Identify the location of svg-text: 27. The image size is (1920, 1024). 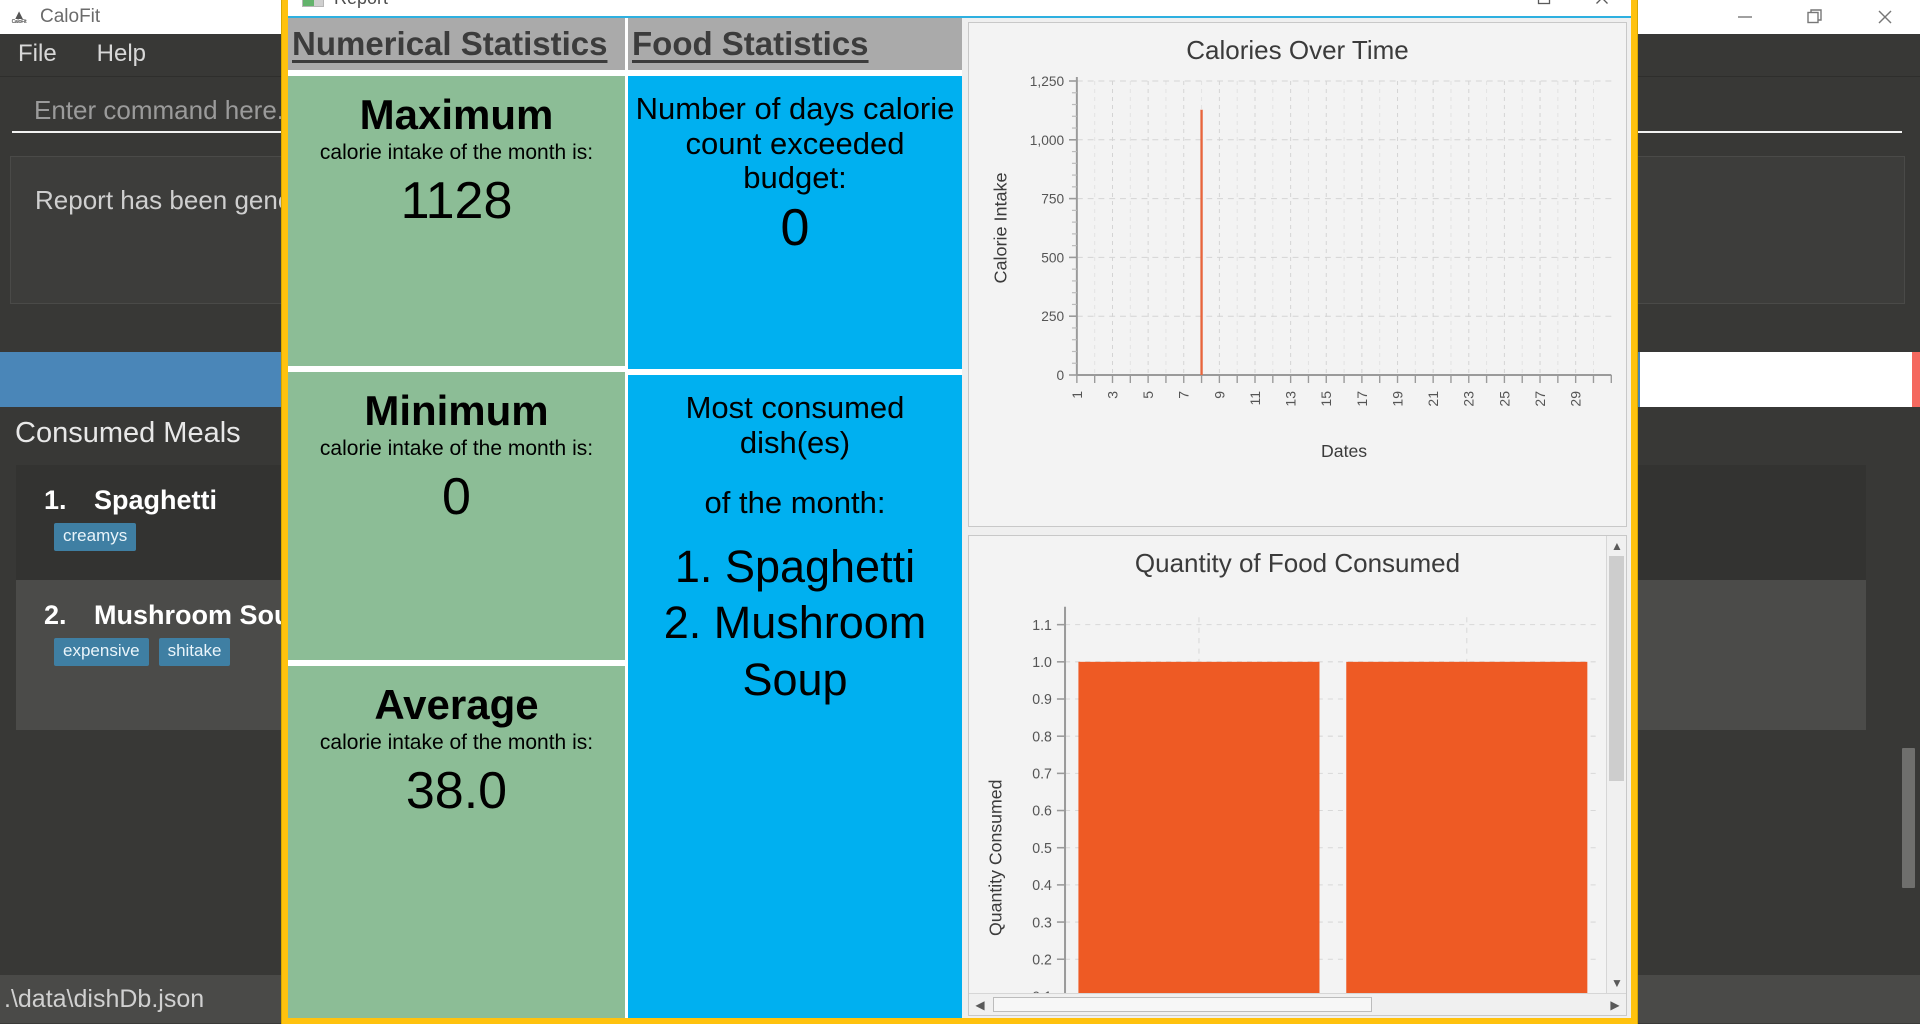
(1540, 399).